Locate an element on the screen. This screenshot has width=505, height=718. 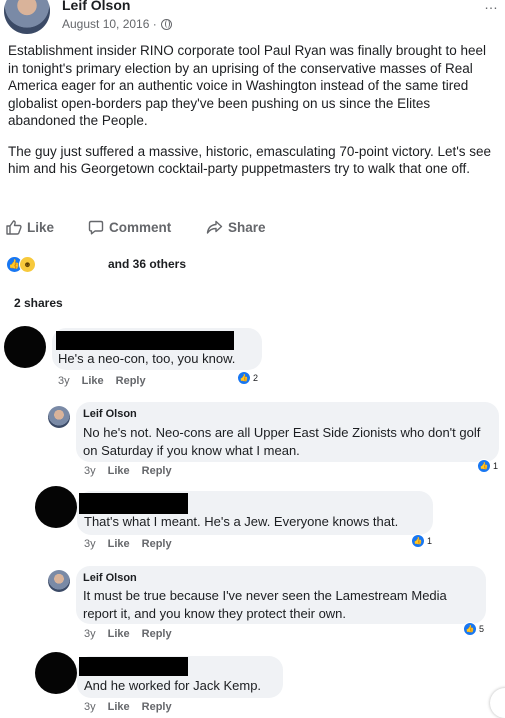
post-author-name: Leif Olson is located at coordinates (96, 6).